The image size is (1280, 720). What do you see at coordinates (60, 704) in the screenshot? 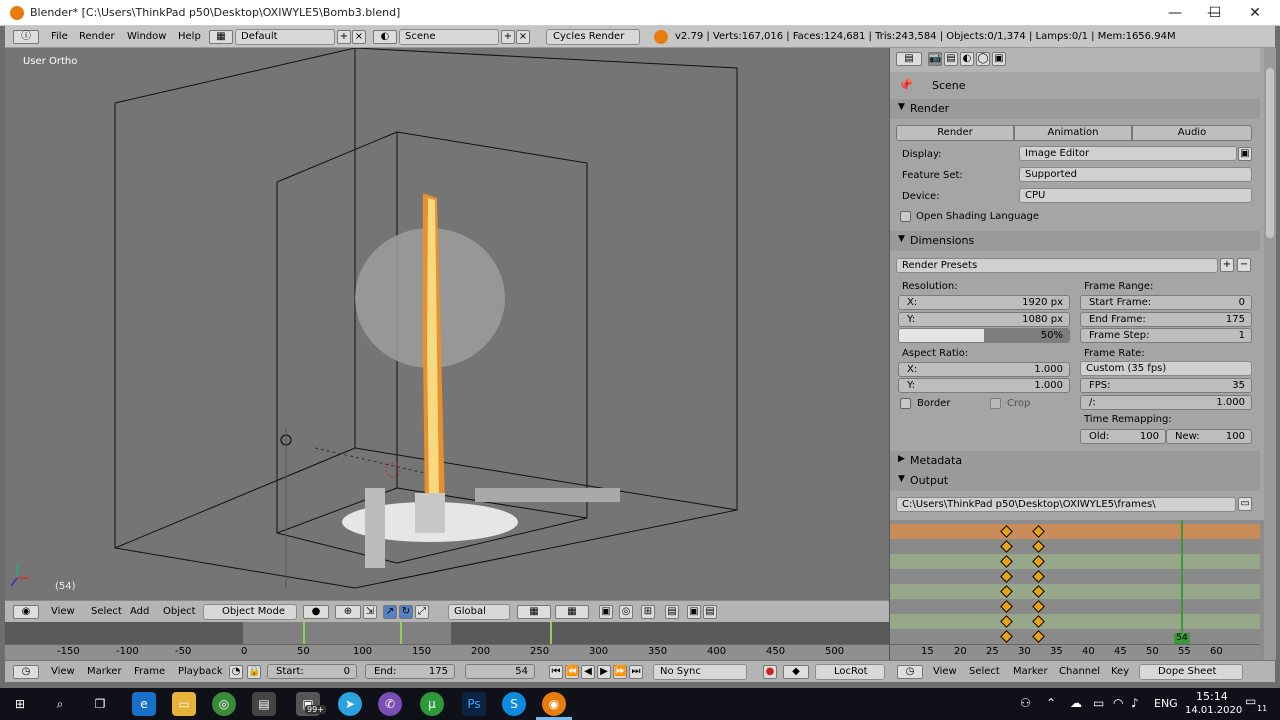
I see `search-icon: ⌕` at bounding box center [60, 704].